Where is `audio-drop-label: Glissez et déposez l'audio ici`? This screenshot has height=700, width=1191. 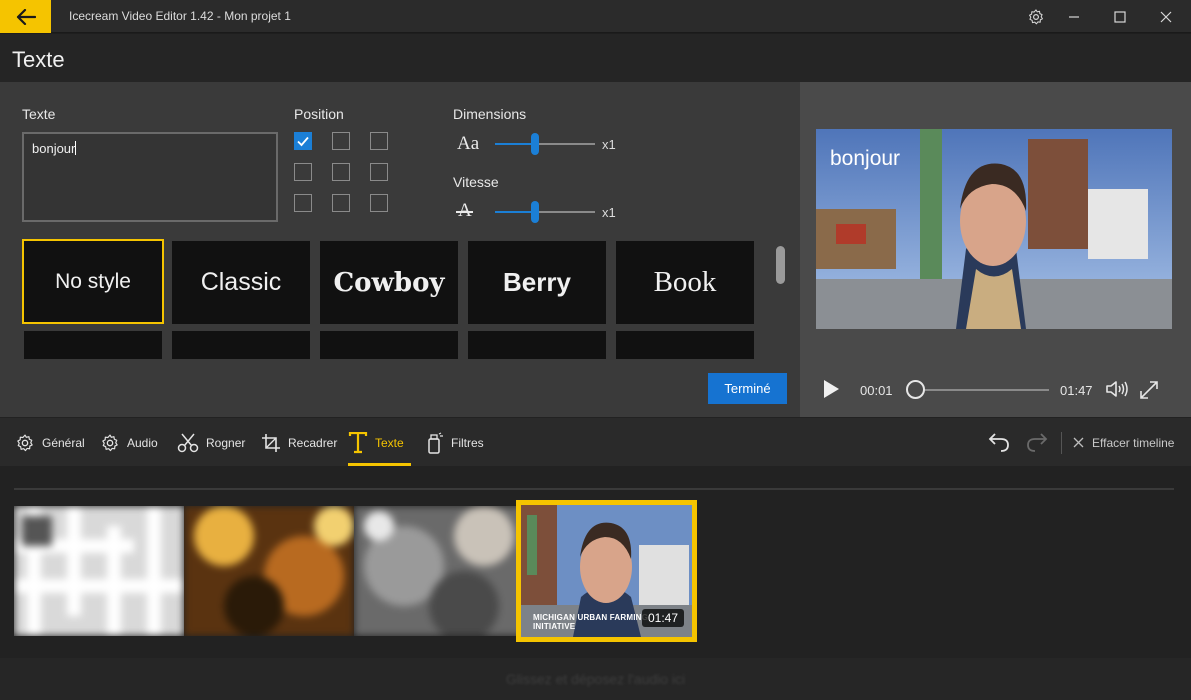 audio-drop-label: Glissez et déposez l'audio ici is located at coordinates (595, 679).